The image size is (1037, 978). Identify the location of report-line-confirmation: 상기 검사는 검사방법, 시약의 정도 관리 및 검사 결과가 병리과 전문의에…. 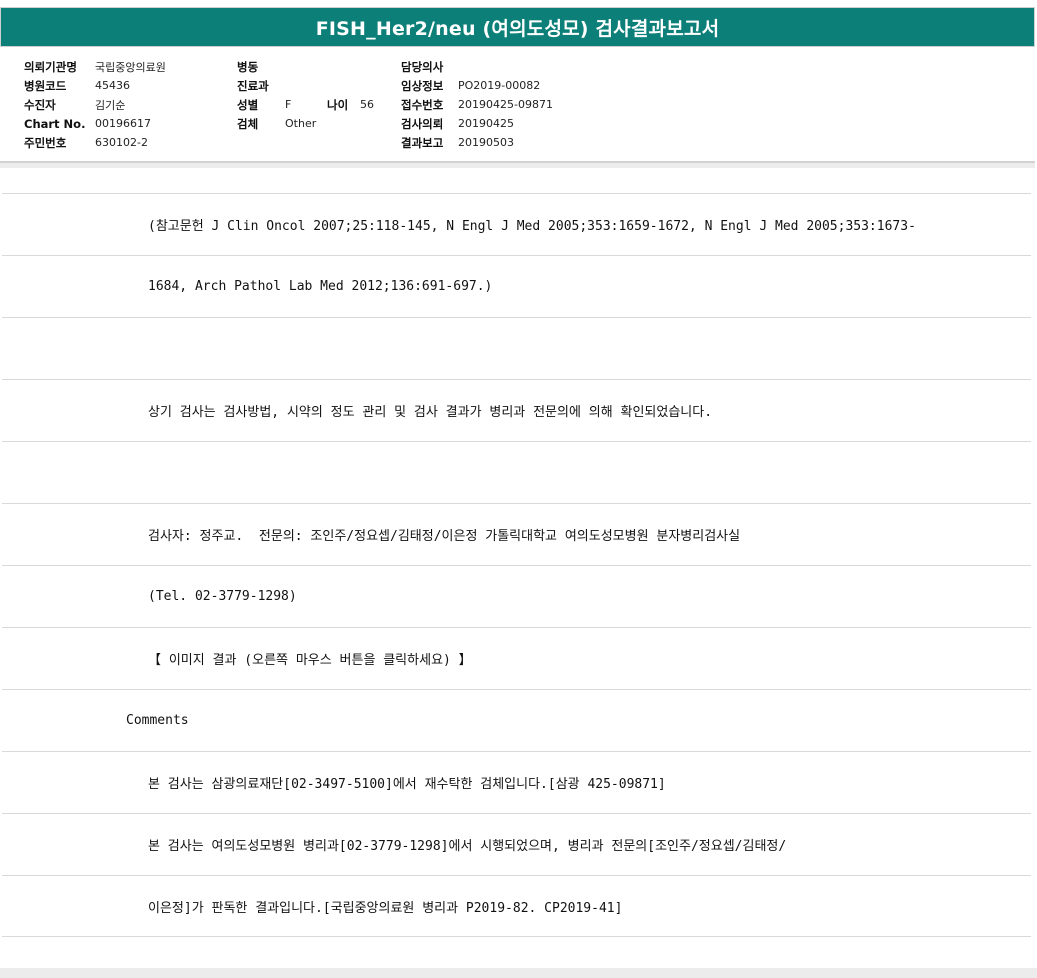
(516, 410).